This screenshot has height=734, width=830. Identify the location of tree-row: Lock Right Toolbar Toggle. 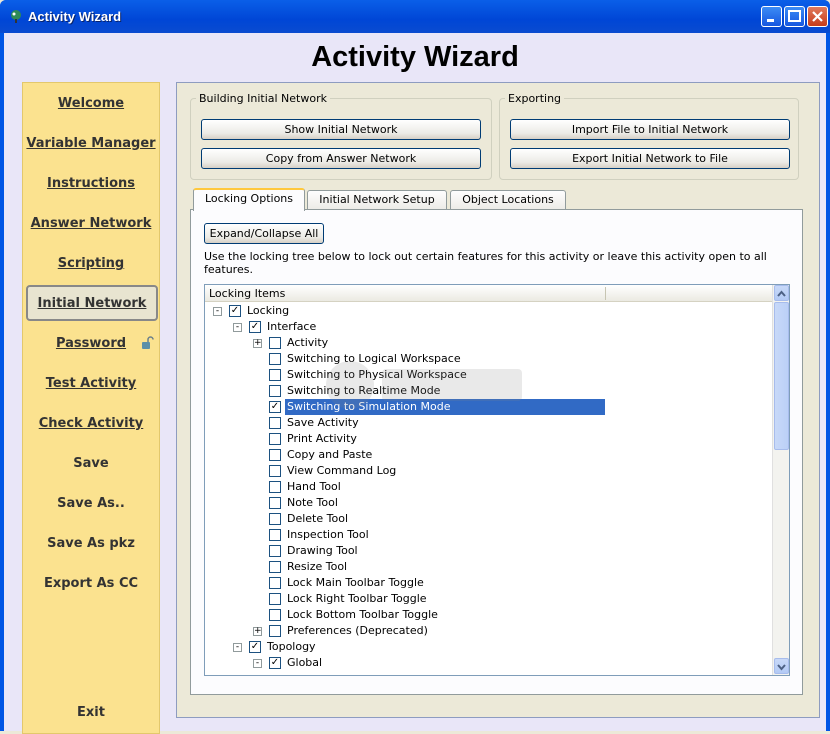
(489, 599).